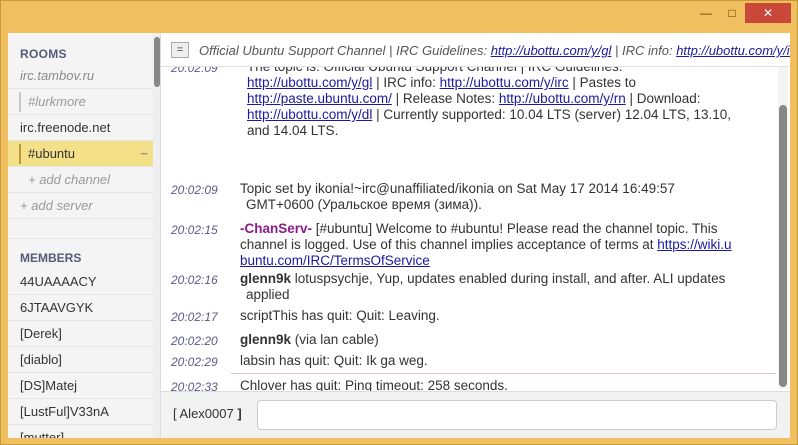  I want to click on message-body: glenn9k (via lan cable), so click(505, 340).